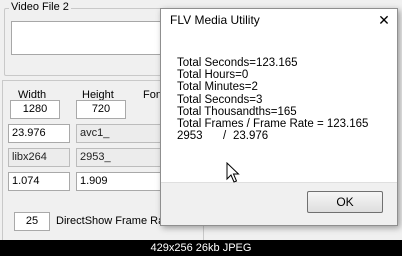 The width and height of the screenshot is (402, 256). I want to click on mouse-pointer-icon, so click(233, 172).